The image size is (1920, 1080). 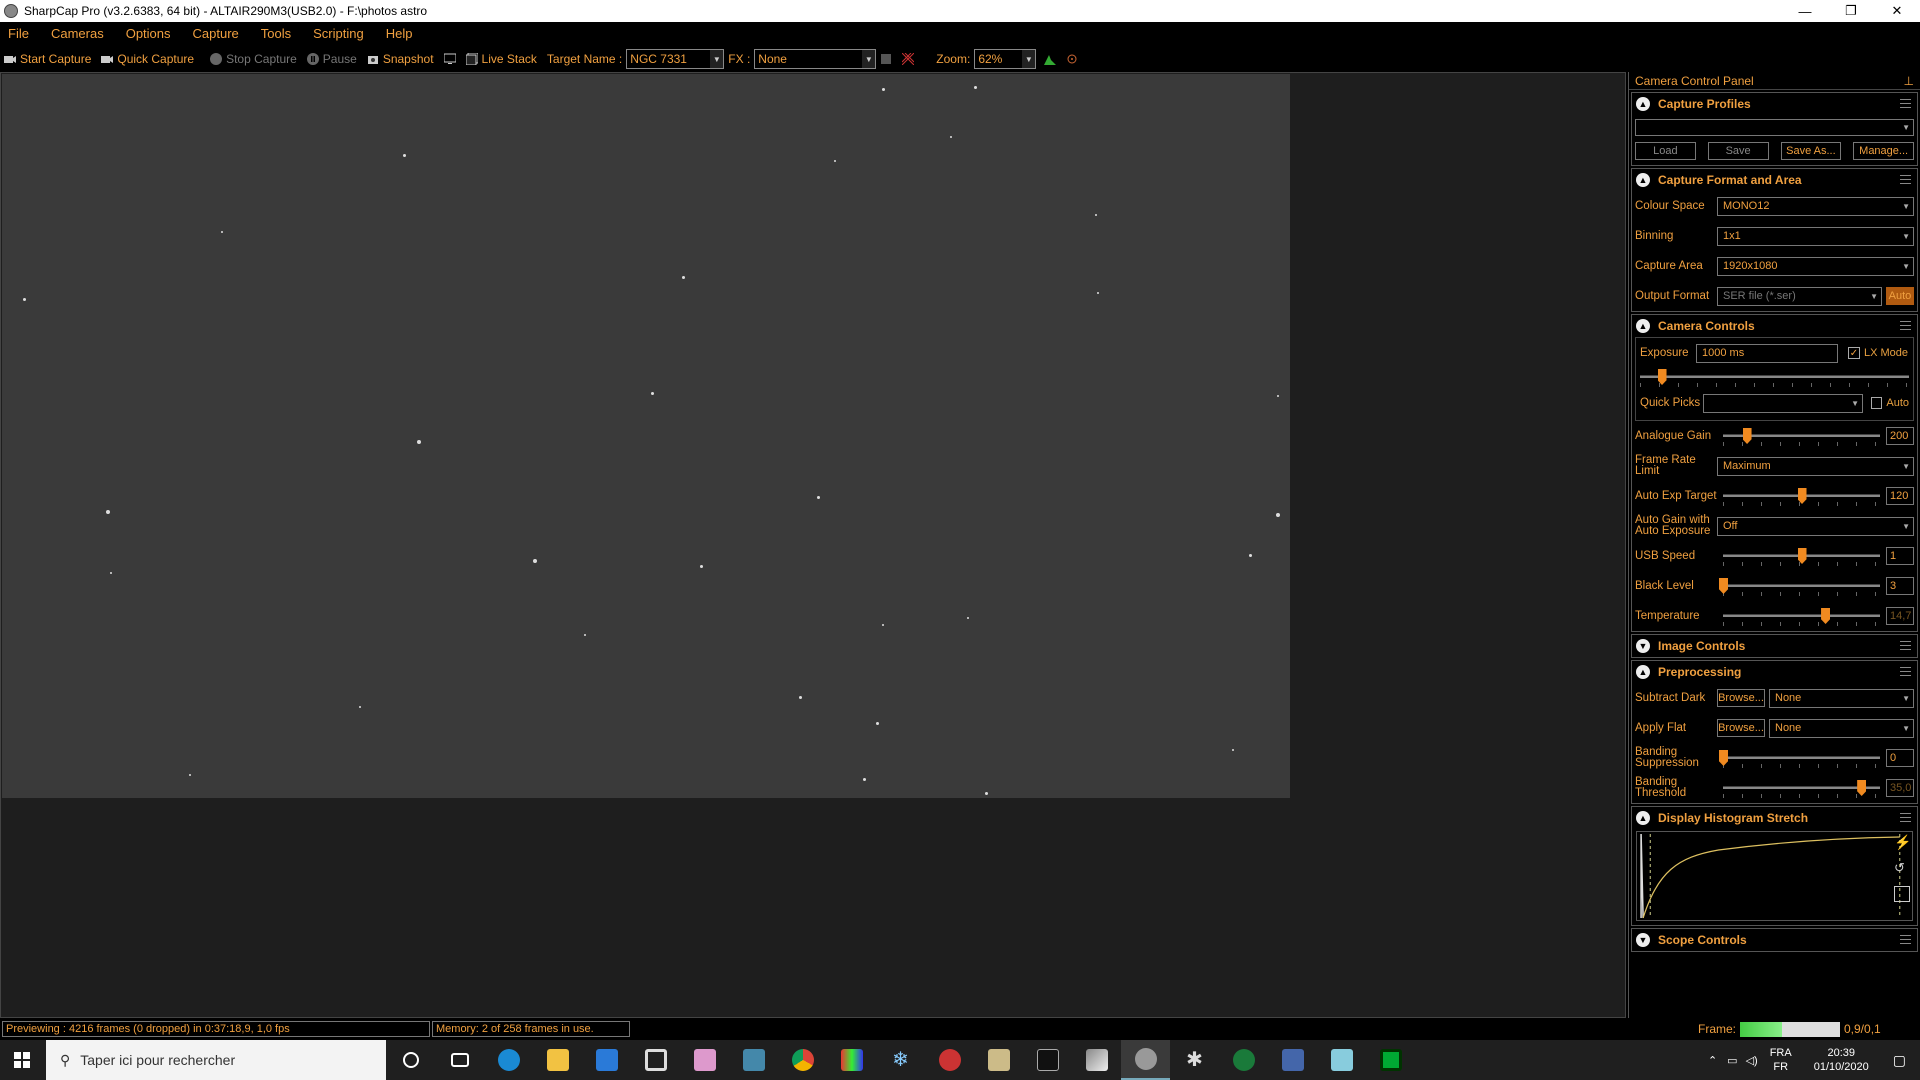 I want to click on fx-select: None ▼, so click(x=815, y=59).